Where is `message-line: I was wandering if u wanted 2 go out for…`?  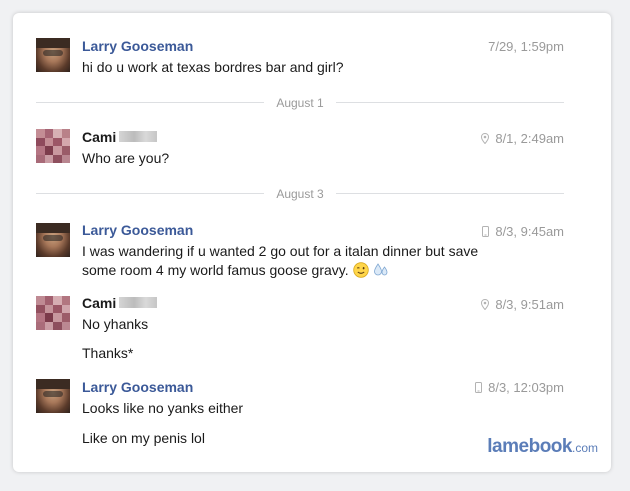 message-line: I was wandering if u wanted 2 go out for… is located at coordinates (280, 251).